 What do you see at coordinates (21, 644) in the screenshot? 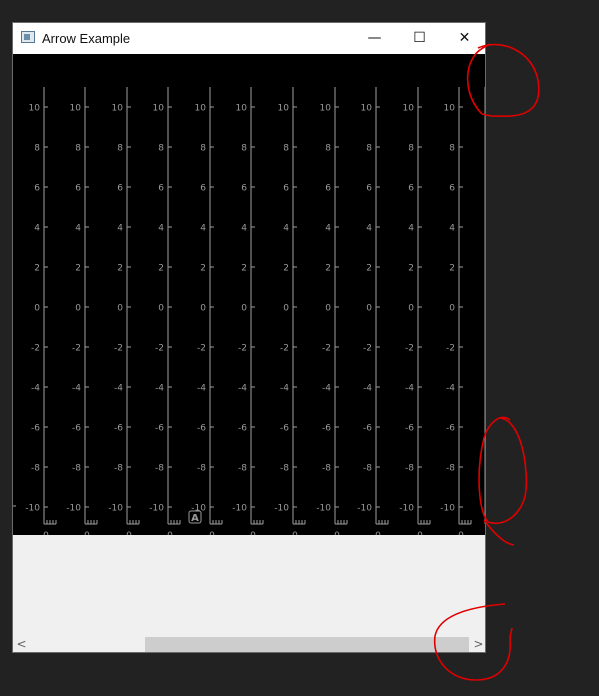
I see `scroll-left-arrow: <` at bounding box center [21, 644].